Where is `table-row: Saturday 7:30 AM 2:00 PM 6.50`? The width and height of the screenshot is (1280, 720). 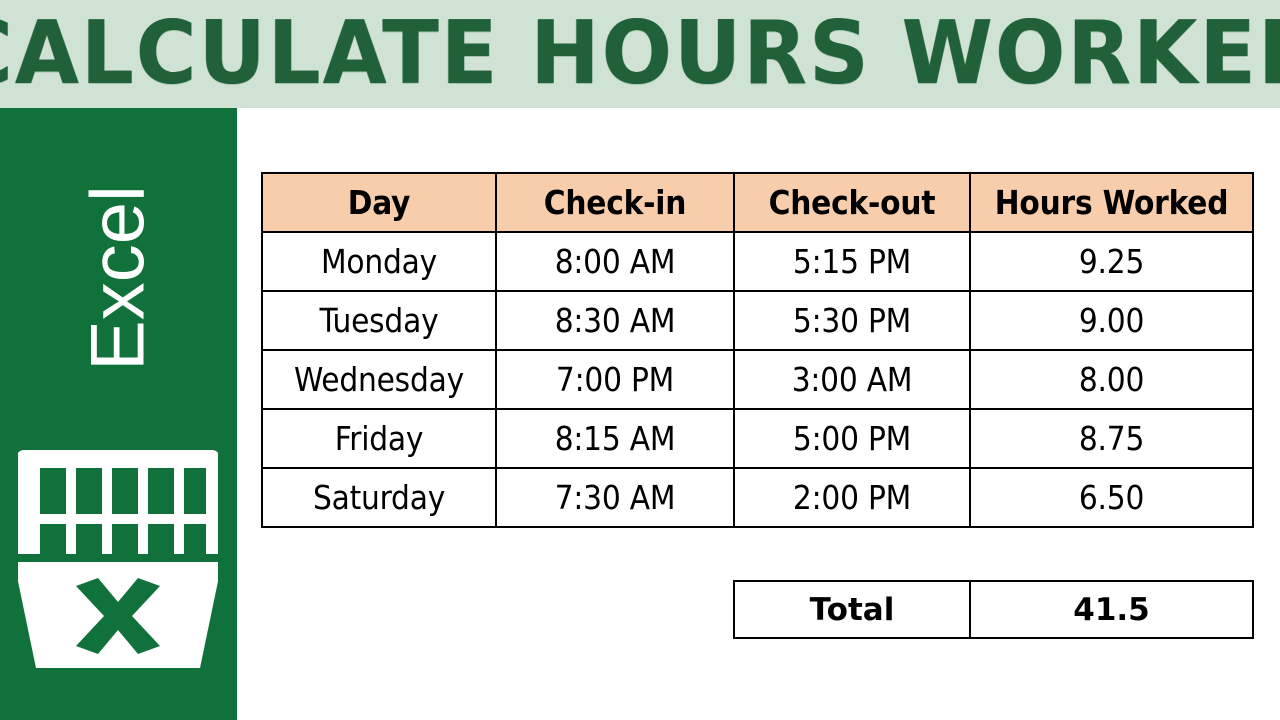
table-row: Saturday 7:30 AM 2:00 PM 6.50 is located at coordinates (757, 497).